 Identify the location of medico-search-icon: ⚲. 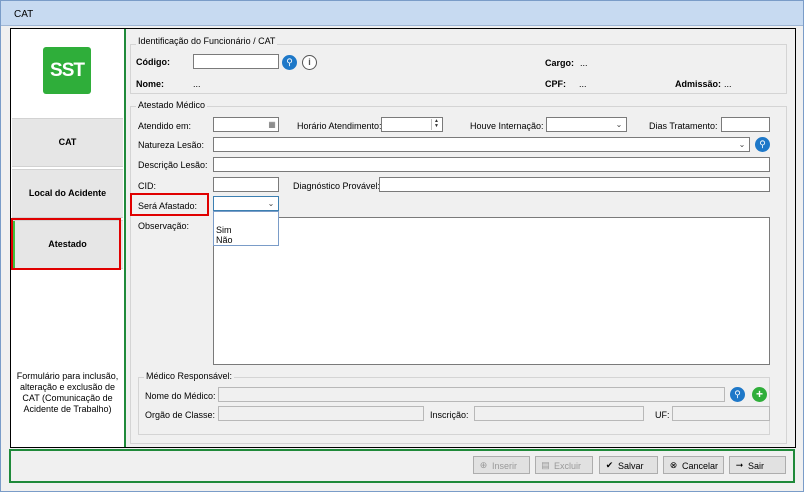
(737, 394).